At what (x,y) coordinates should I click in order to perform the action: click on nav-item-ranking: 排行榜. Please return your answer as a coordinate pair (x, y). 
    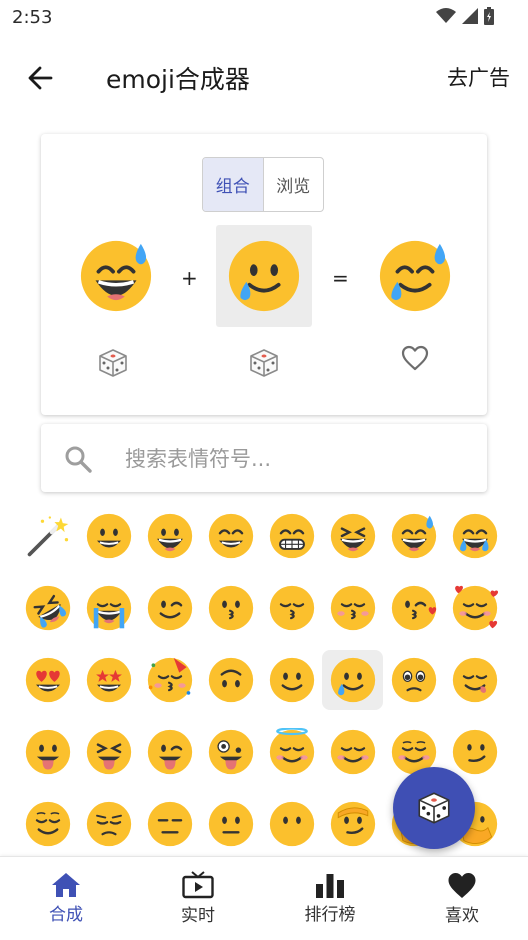
    Looking at the image, I should click on (330, 898).